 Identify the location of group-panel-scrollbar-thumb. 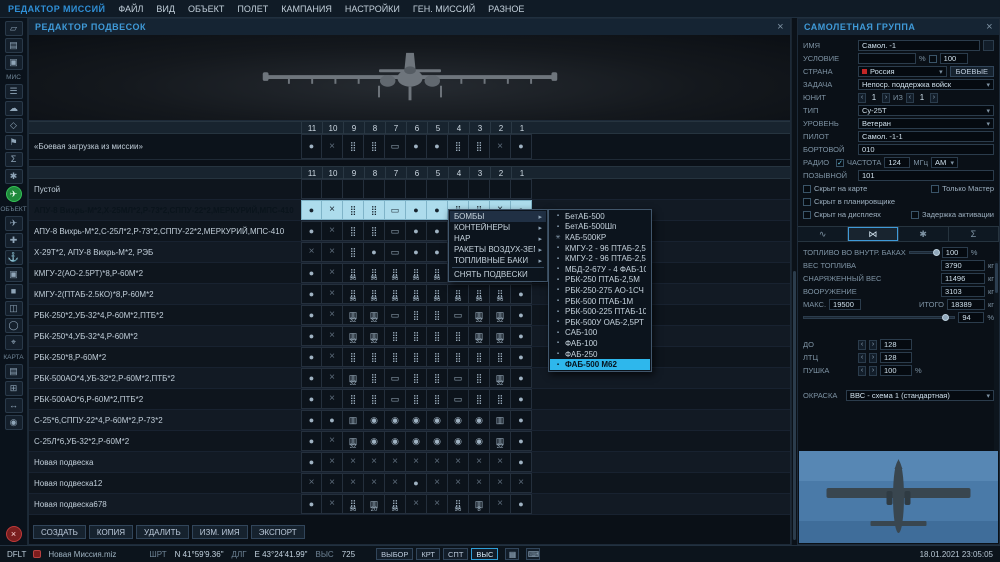
(996, 278).